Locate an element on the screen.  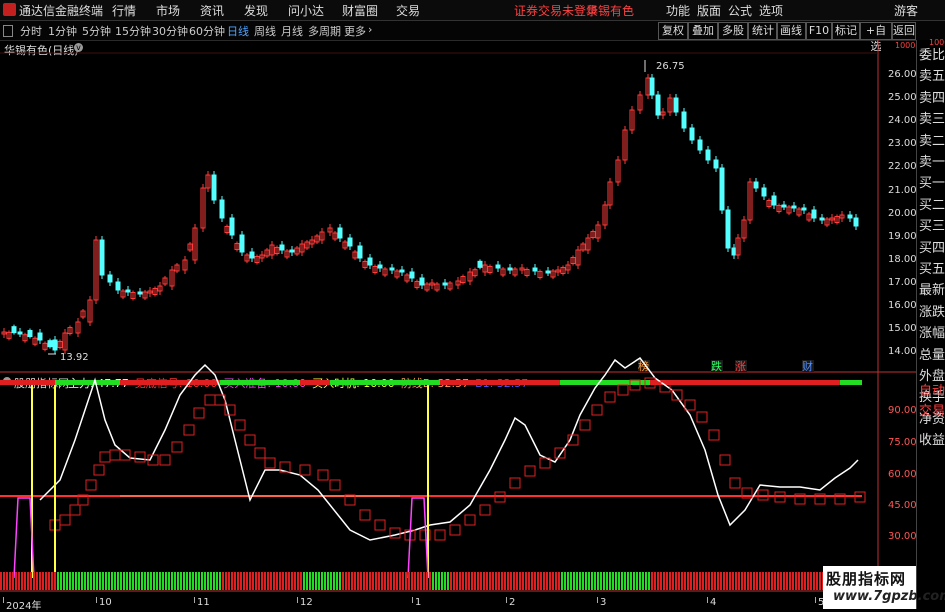
period-15min: 15分钟 is located at coordinates (133, 31).